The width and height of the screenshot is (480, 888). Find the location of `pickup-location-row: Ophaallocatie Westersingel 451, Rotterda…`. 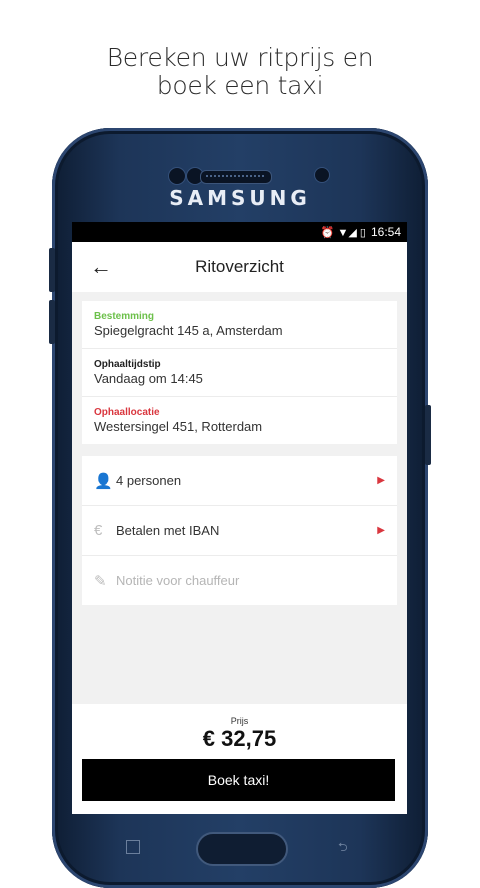

pickup-location-row: Ophaallocatie Westersingel 451, Rotterda… is located at coordinates (239, 420).